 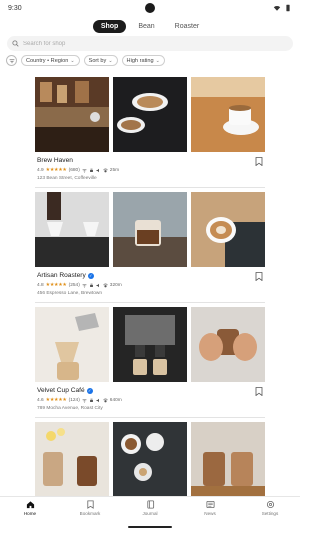 What do you see at coordinates (115, 285) in the screenshot?
I see `shop-distance: 320m` at bounding box center [115, 285].